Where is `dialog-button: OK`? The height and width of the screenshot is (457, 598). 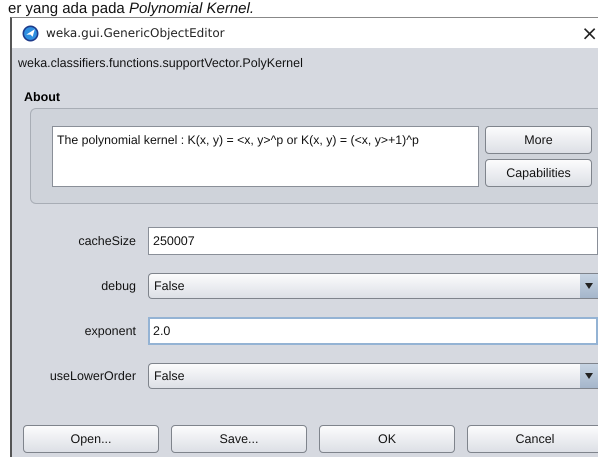 dialog-button: OK is located at coordinates (387, 439).